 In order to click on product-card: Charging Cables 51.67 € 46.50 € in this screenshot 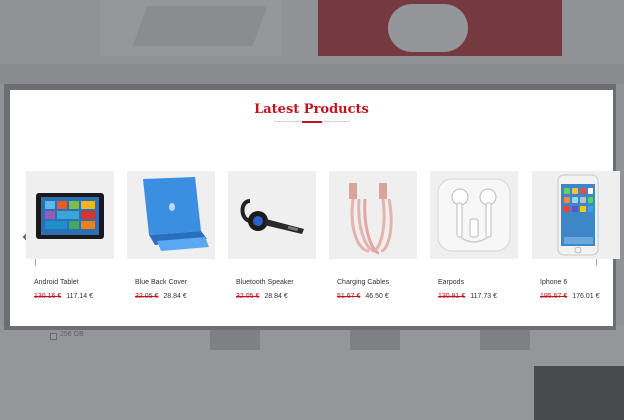, I will do `click(373, 236)`.